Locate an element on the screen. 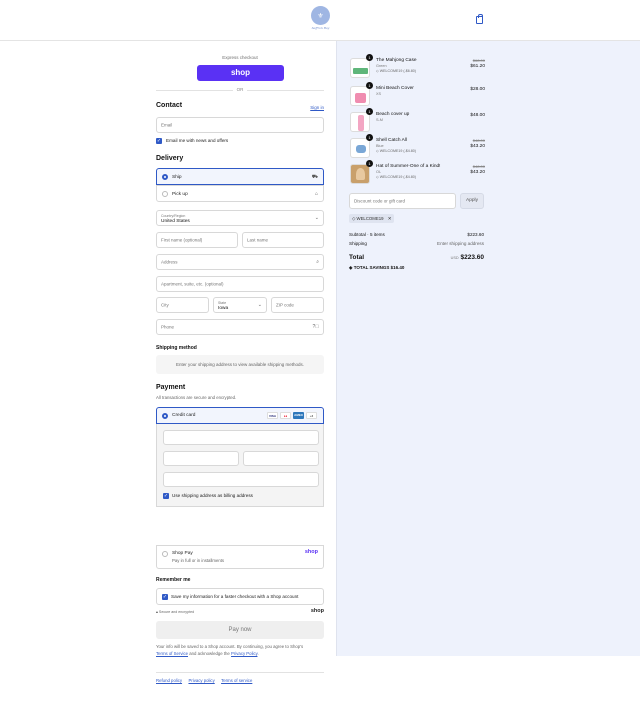  discount-code-field: Discount code or gift card is located at coordinates (402, 201).